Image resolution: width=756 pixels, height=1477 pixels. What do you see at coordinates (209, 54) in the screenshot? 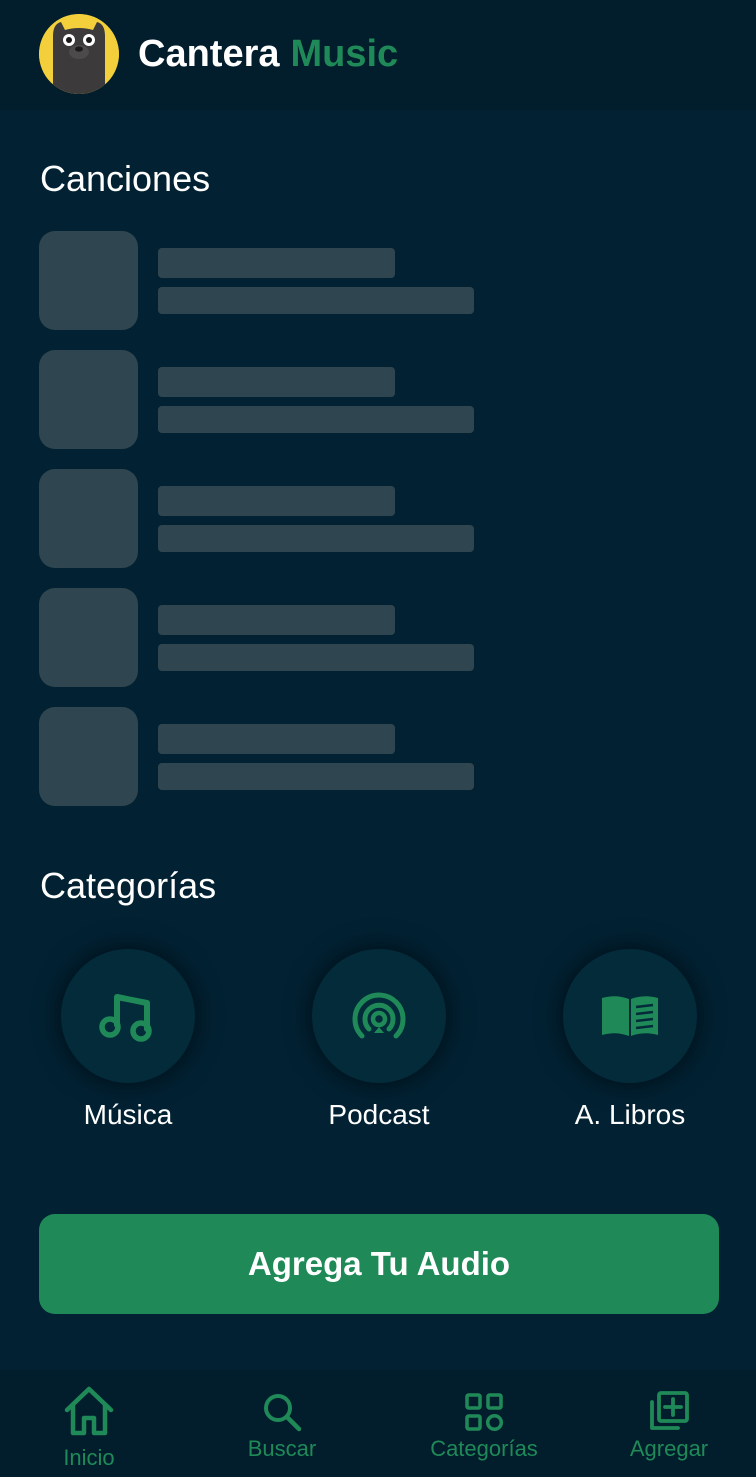
I see `brand-name: Cantera` at bounding box center [209, 54].